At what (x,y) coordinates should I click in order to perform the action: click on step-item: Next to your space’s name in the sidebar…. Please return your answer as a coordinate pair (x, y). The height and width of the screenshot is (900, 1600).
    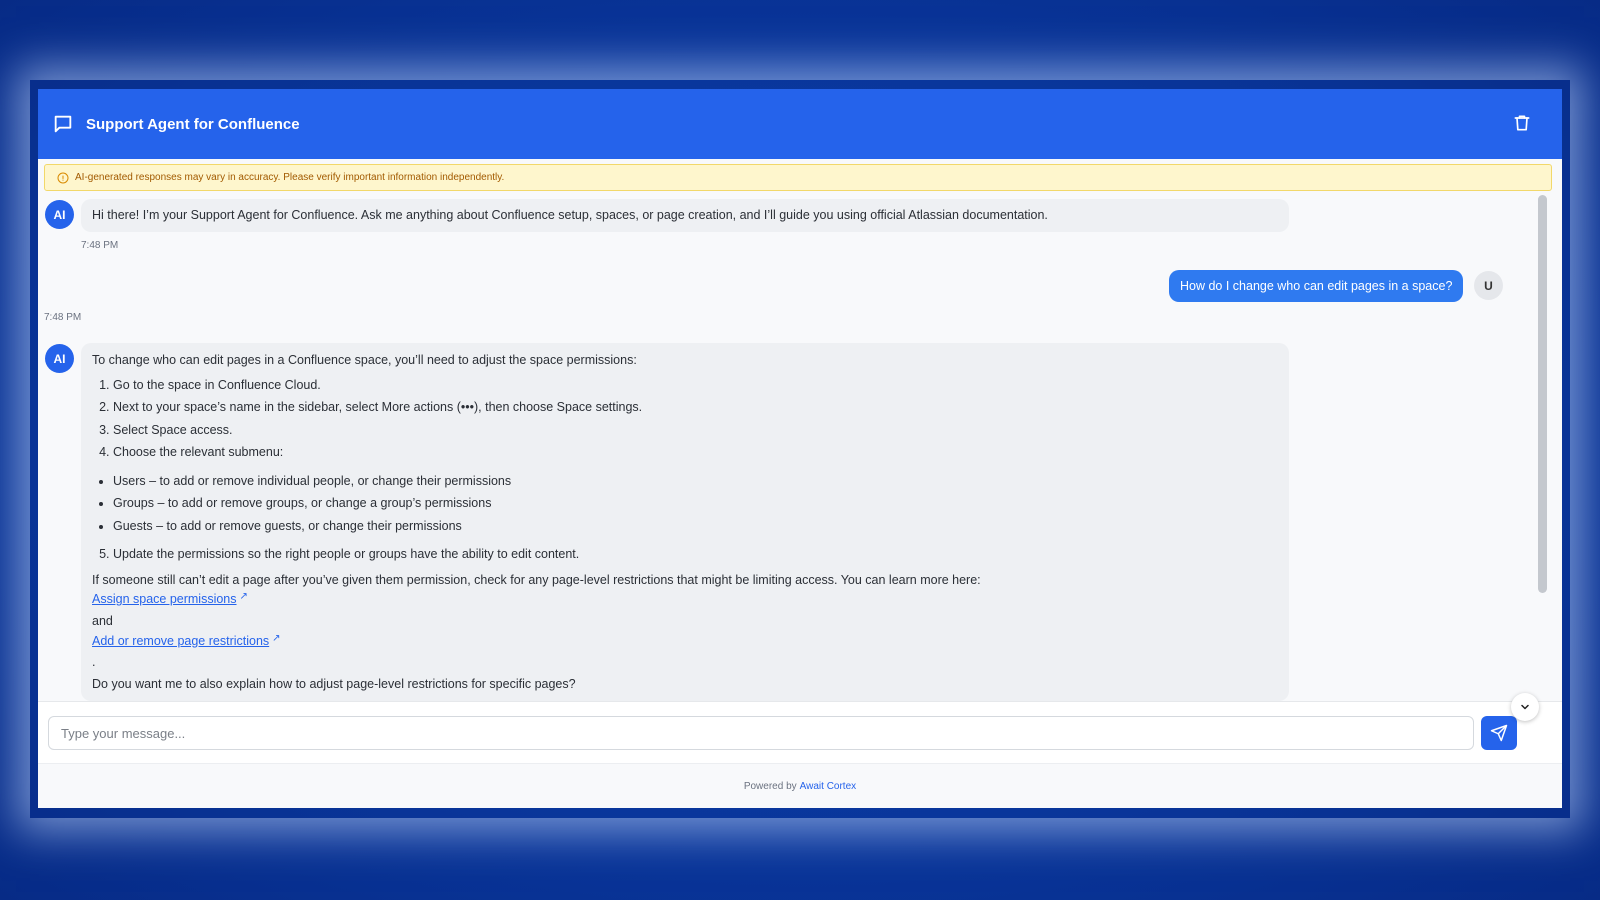
    Looking at the image, I should click on (695, 407).